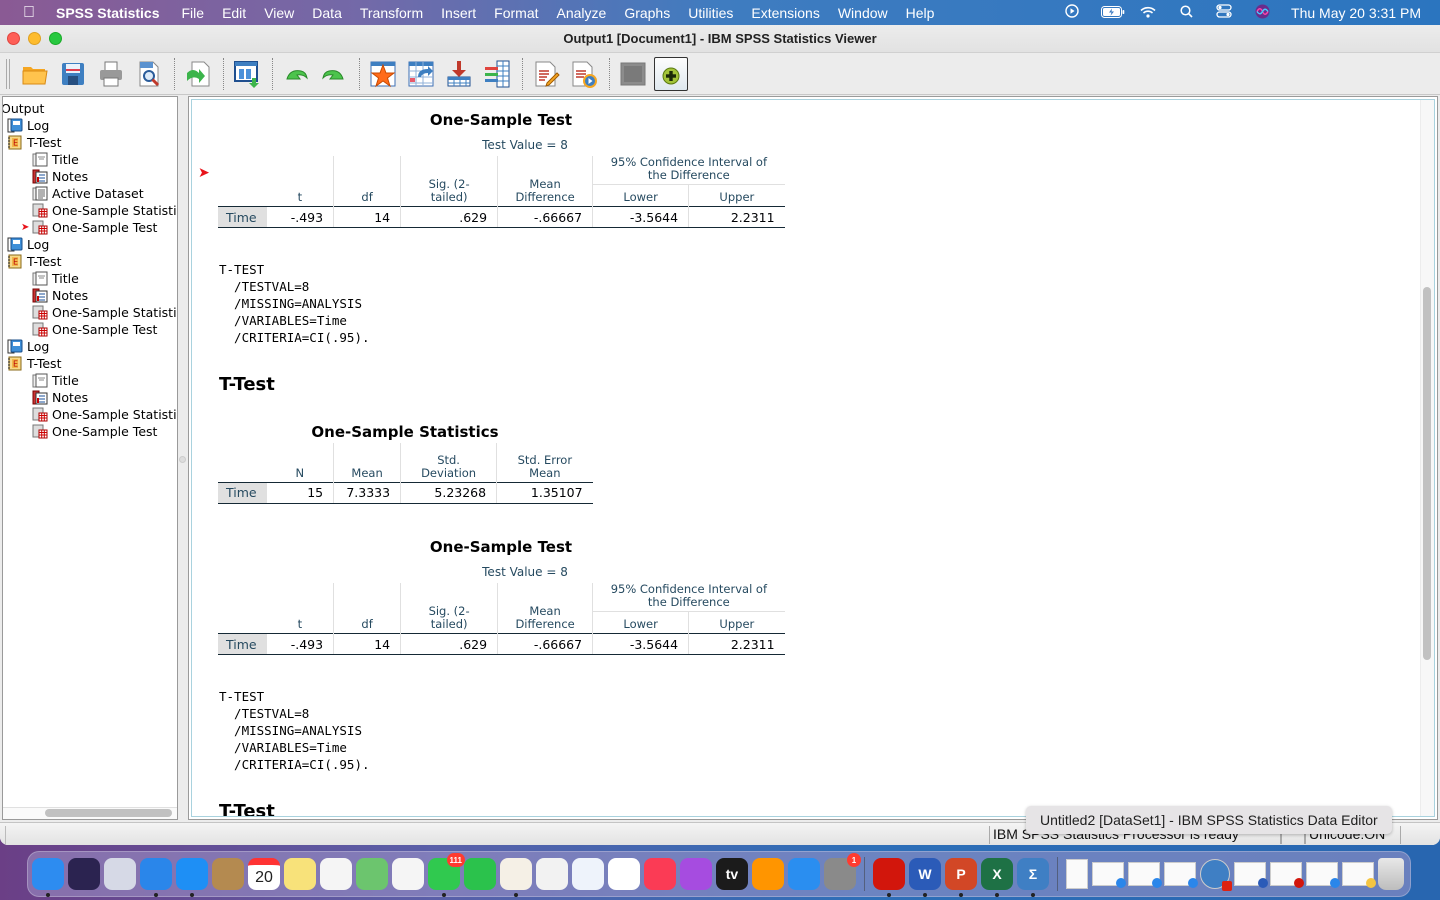 The height and width of the screenshot is (900, 1440). What do you see at coordinates (446, 875) in the screenshot?
I see `dock-messages: 111` at bounding box center [446, 875].